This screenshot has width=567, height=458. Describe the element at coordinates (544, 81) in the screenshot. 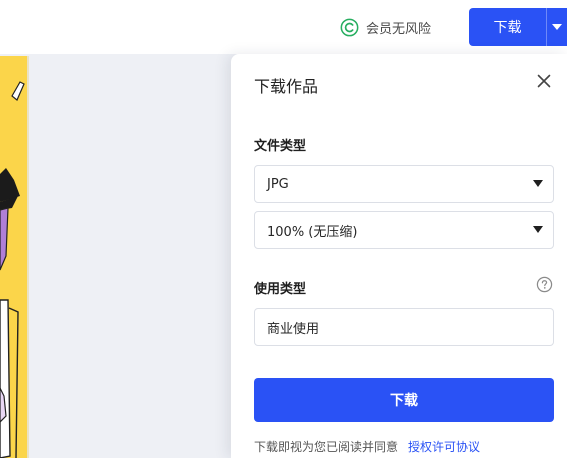

I see `close-icon` at that location.